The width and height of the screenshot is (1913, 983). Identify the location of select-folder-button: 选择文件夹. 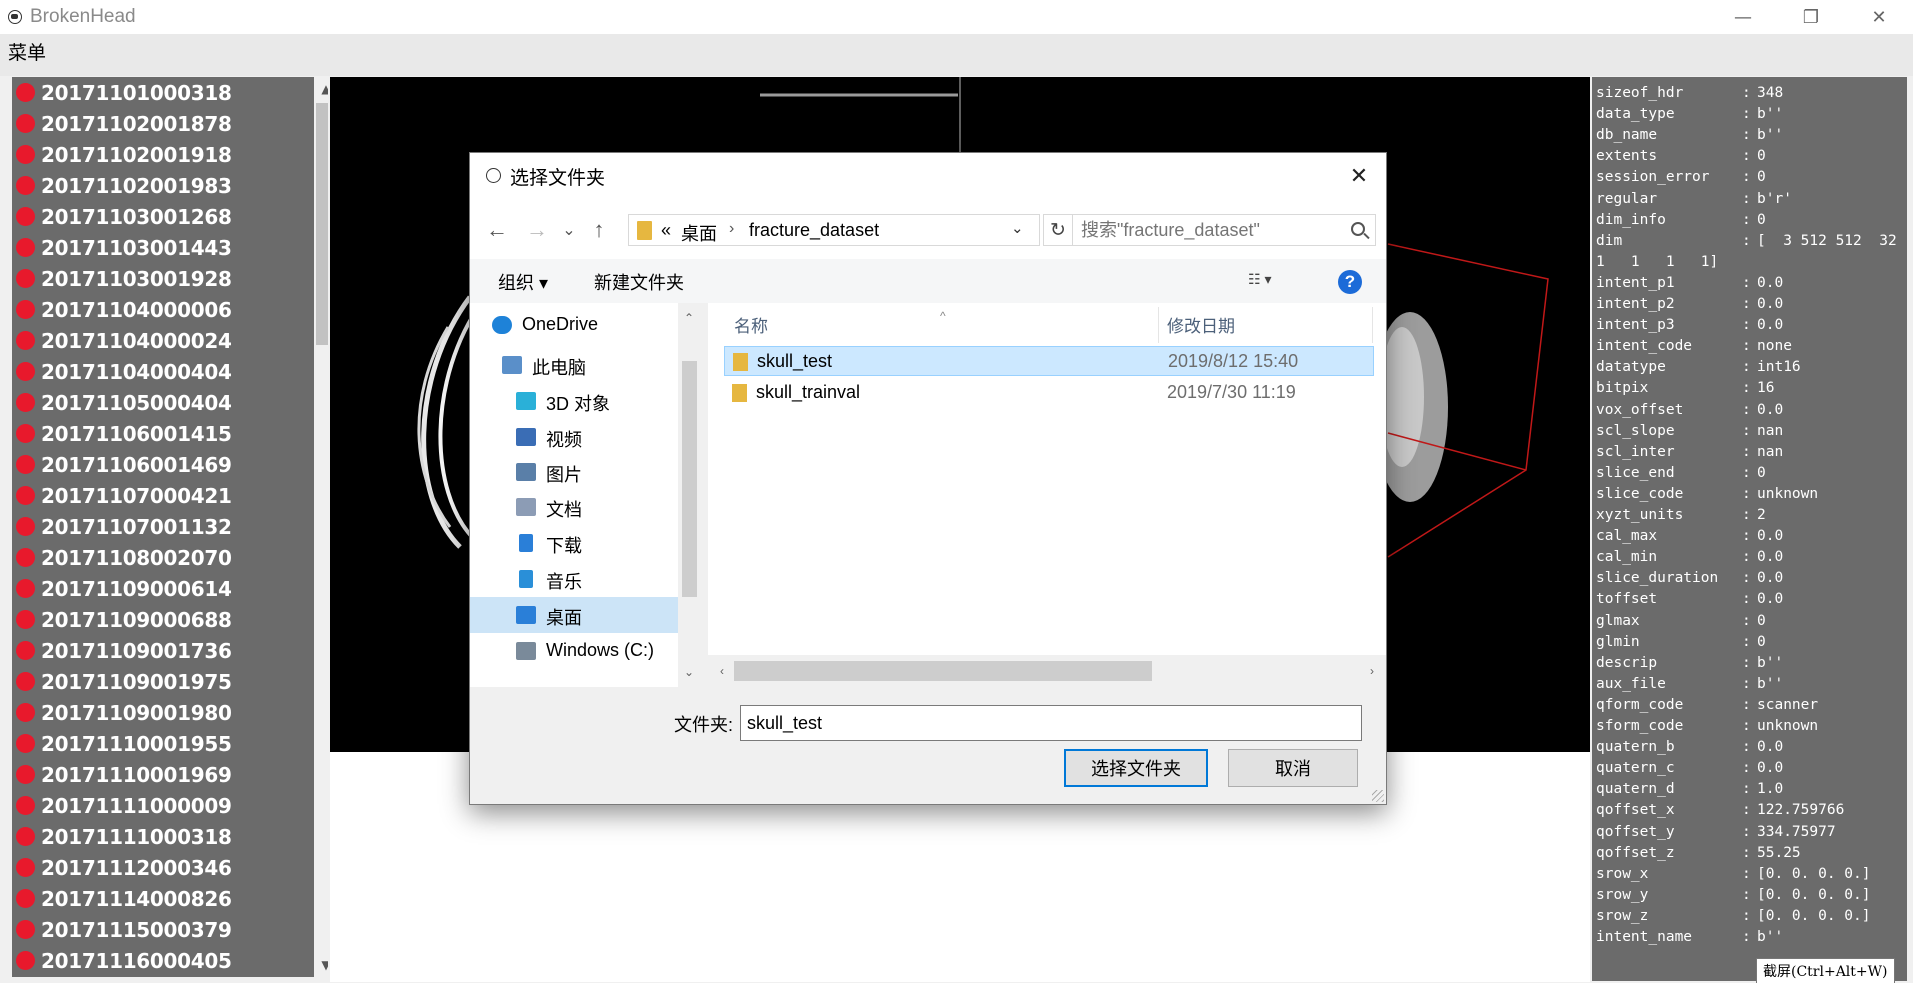
(1136, 768).